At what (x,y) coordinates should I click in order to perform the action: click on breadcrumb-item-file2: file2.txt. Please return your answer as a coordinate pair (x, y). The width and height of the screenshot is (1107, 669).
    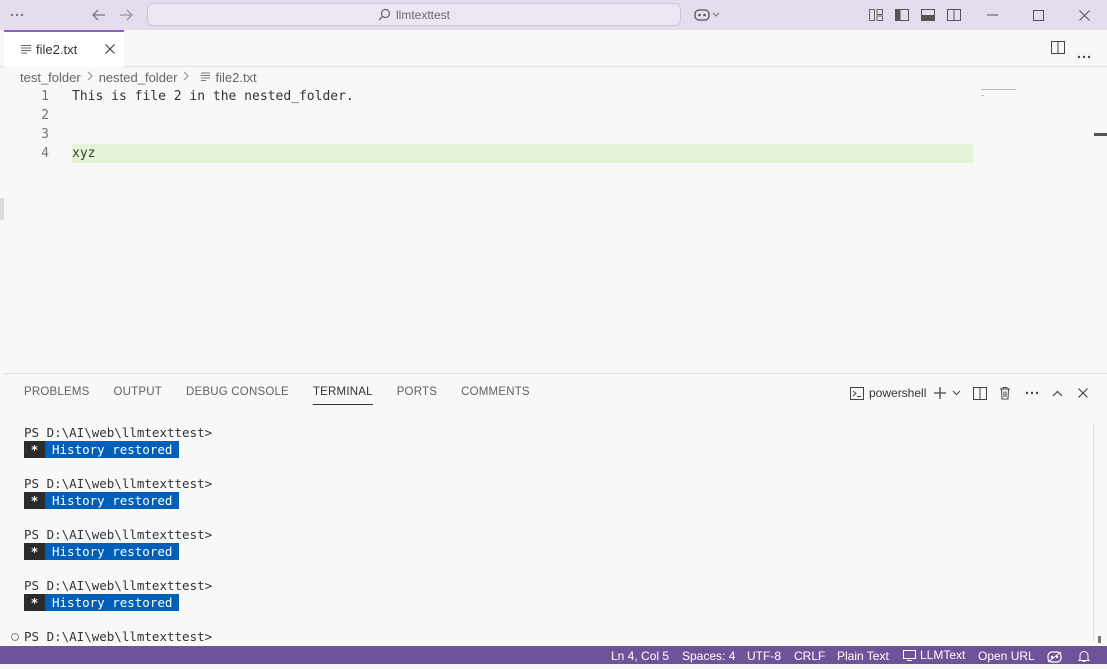
    Looking at the image, I should click on (235, 77).